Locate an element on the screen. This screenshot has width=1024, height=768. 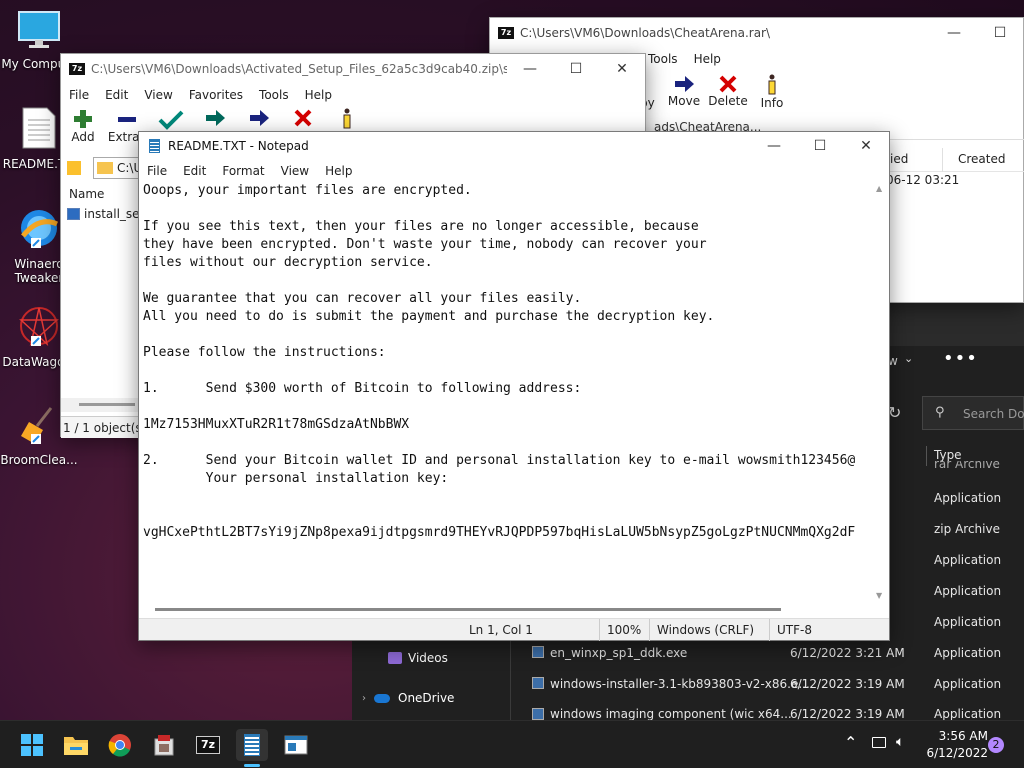
text-line: 1Mz7153HMuxXTuR2R1t78mGSdzaAtNbBWX is located at coordinates (276, 424).